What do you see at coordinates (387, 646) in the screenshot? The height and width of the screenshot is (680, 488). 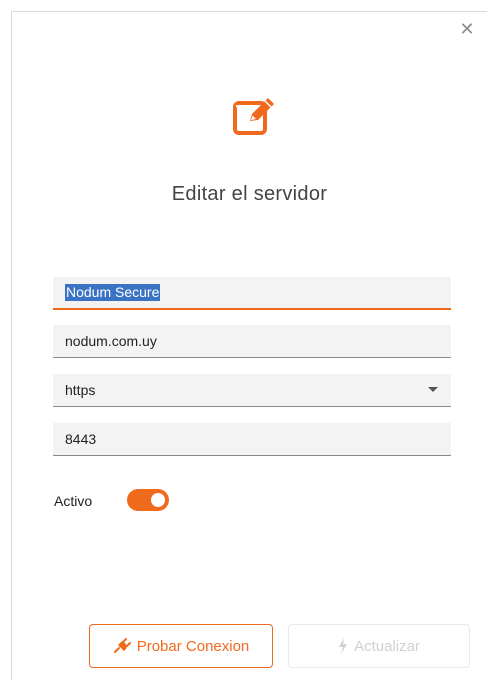 I see `update-label: Actualizar` at bounding box center [387, 646].